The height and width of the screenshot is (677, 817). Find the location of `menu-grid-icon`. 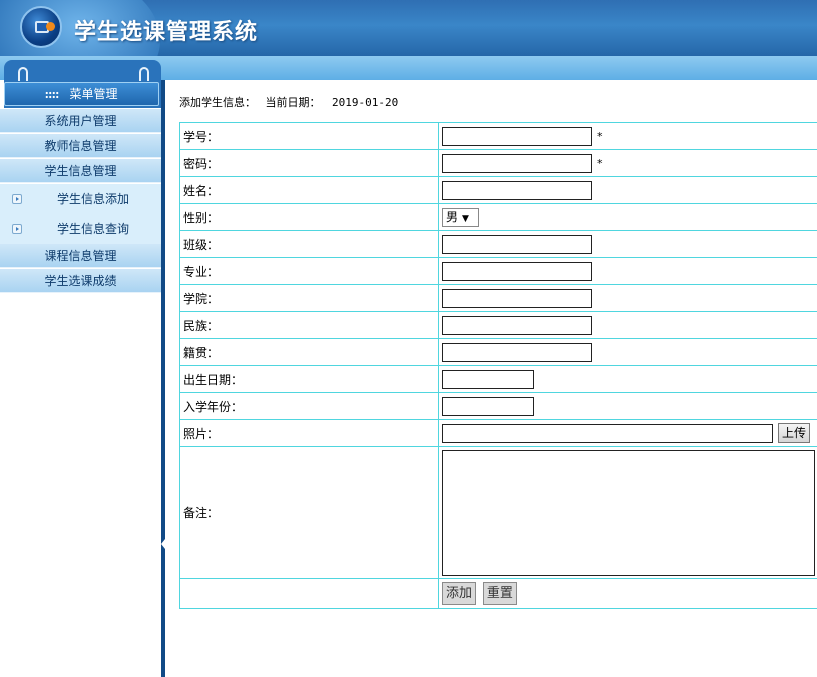

menu-grid-icon is located at coordinates (52, 94).